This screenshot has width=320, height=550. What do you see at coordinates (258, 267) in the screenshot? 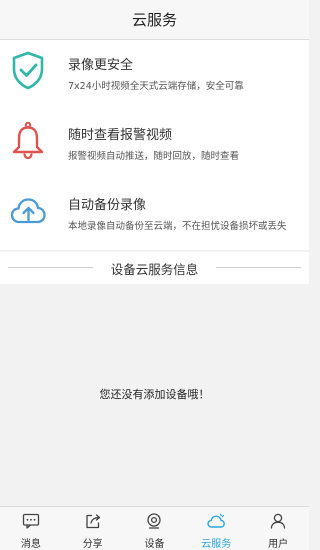
I see `divider-line` at bounding box center [258, 267].